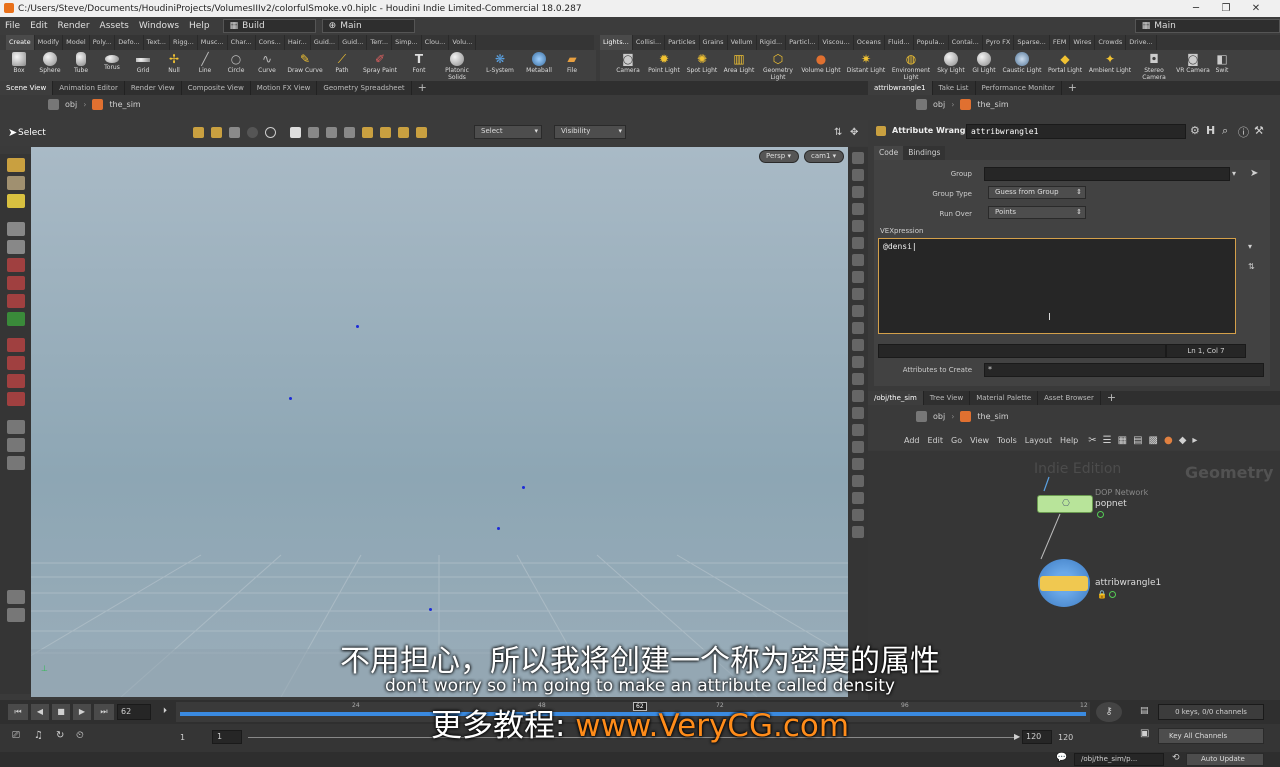  I want to click on node-name-field: attribwrangle1, so click(1076, 131).